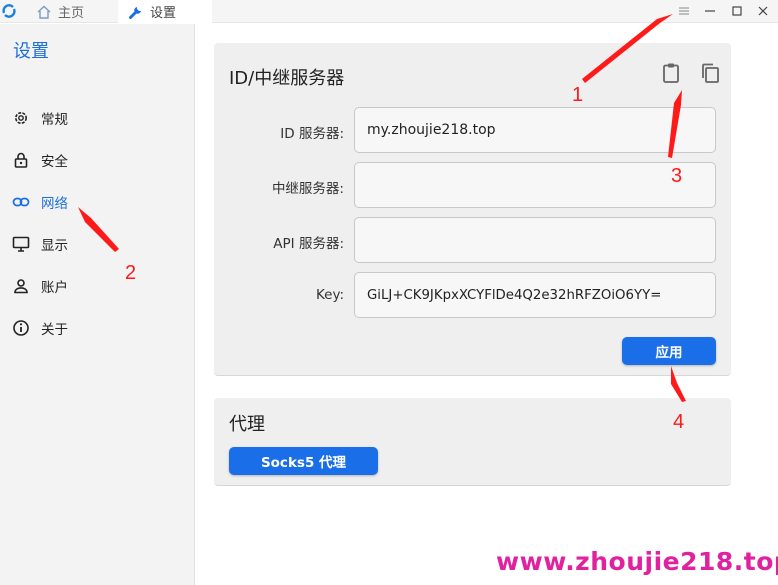 The width and height of the screenshot is (778, 585). What do you see at coordinates (535, 185) in the screenshot?
I see `relay-server-input` at bounding box center [535, 185].